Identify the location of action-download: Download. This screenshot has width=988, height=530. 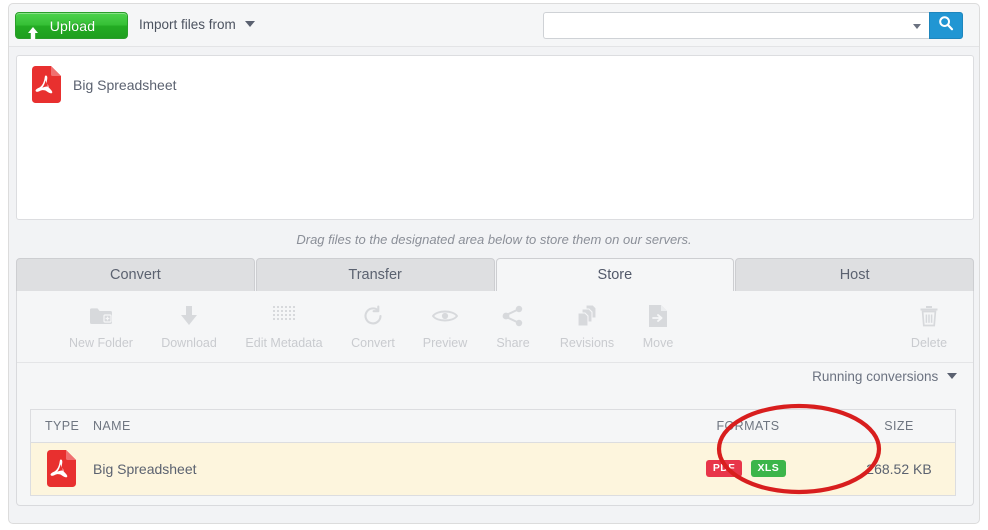
(189, 325).